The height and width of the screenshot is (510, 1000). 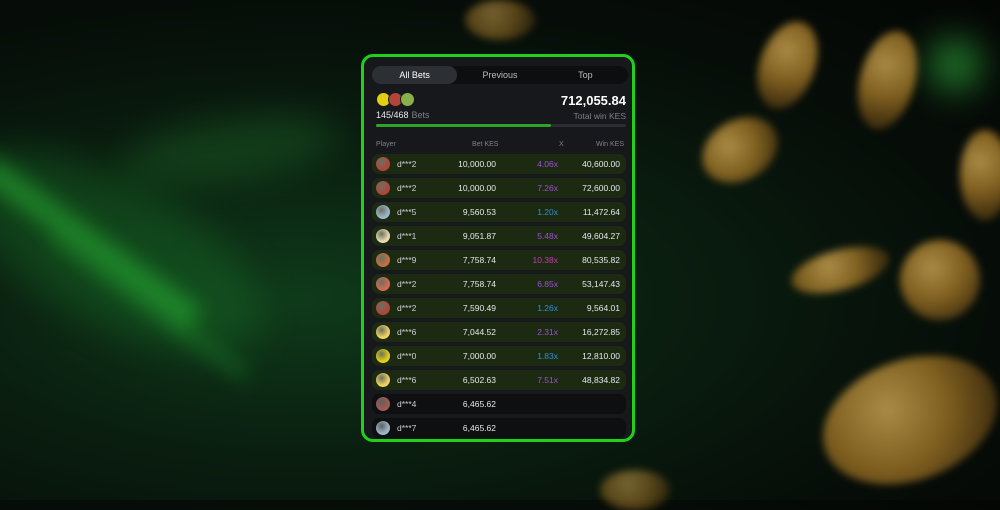 I want to click on multiplier: 7.26x, so click(x=547, y=188).